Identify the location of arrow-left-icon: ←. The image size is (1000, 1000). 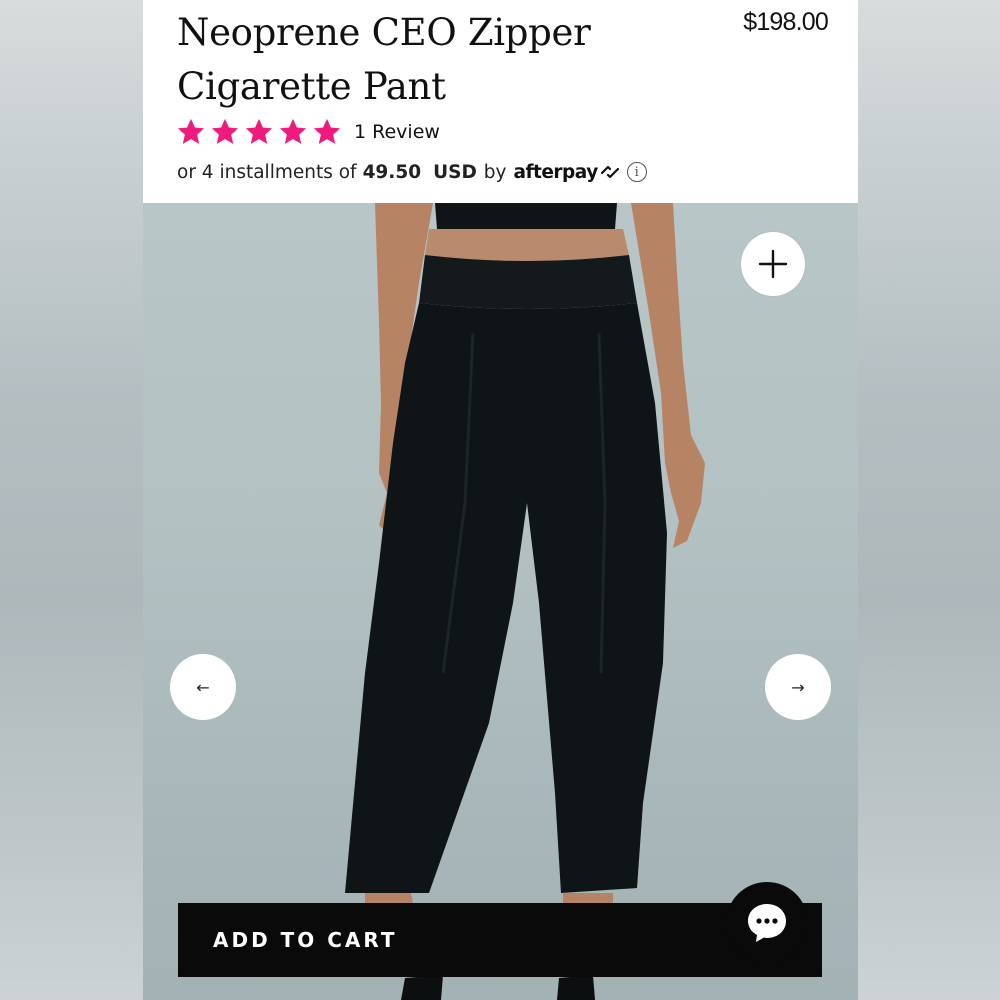
(203, 687).